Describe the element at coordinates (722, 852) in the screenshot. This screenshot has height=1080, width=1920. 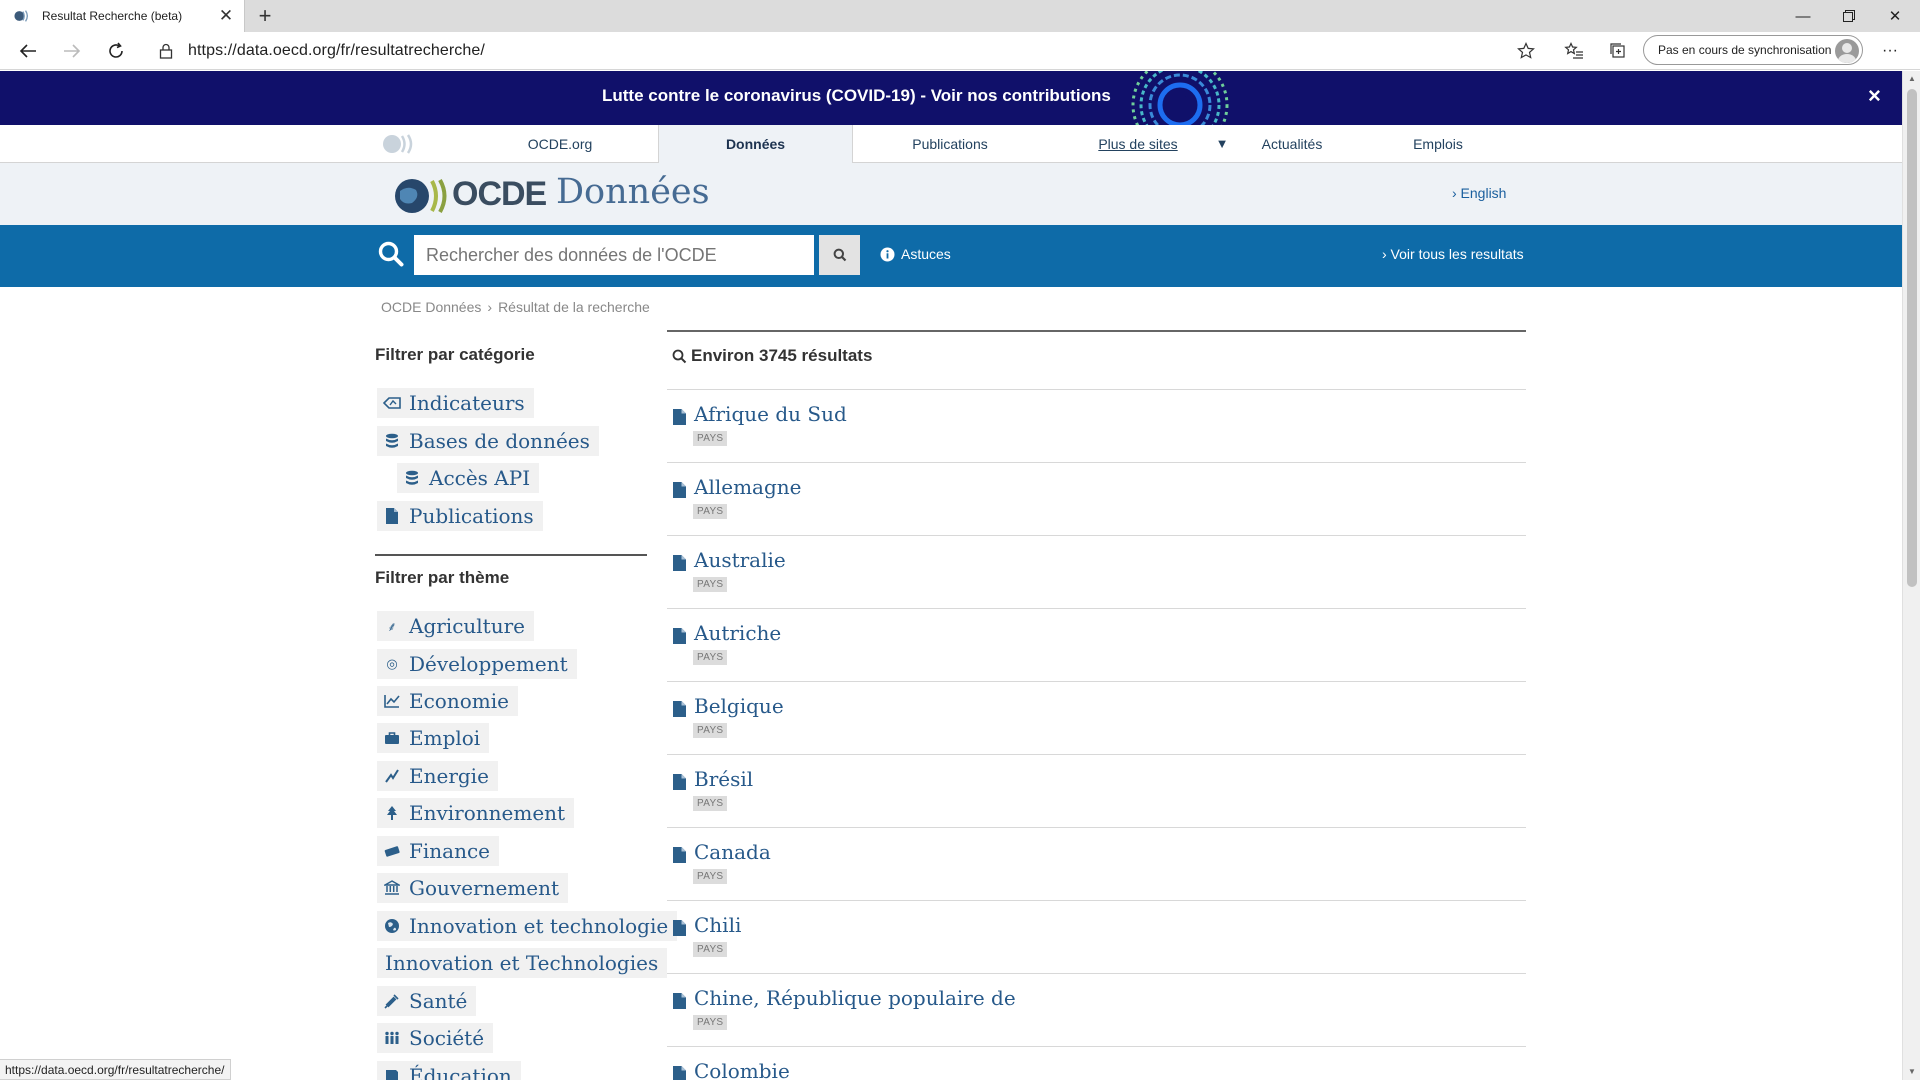
I see `result-title-link: Canada` at that location.